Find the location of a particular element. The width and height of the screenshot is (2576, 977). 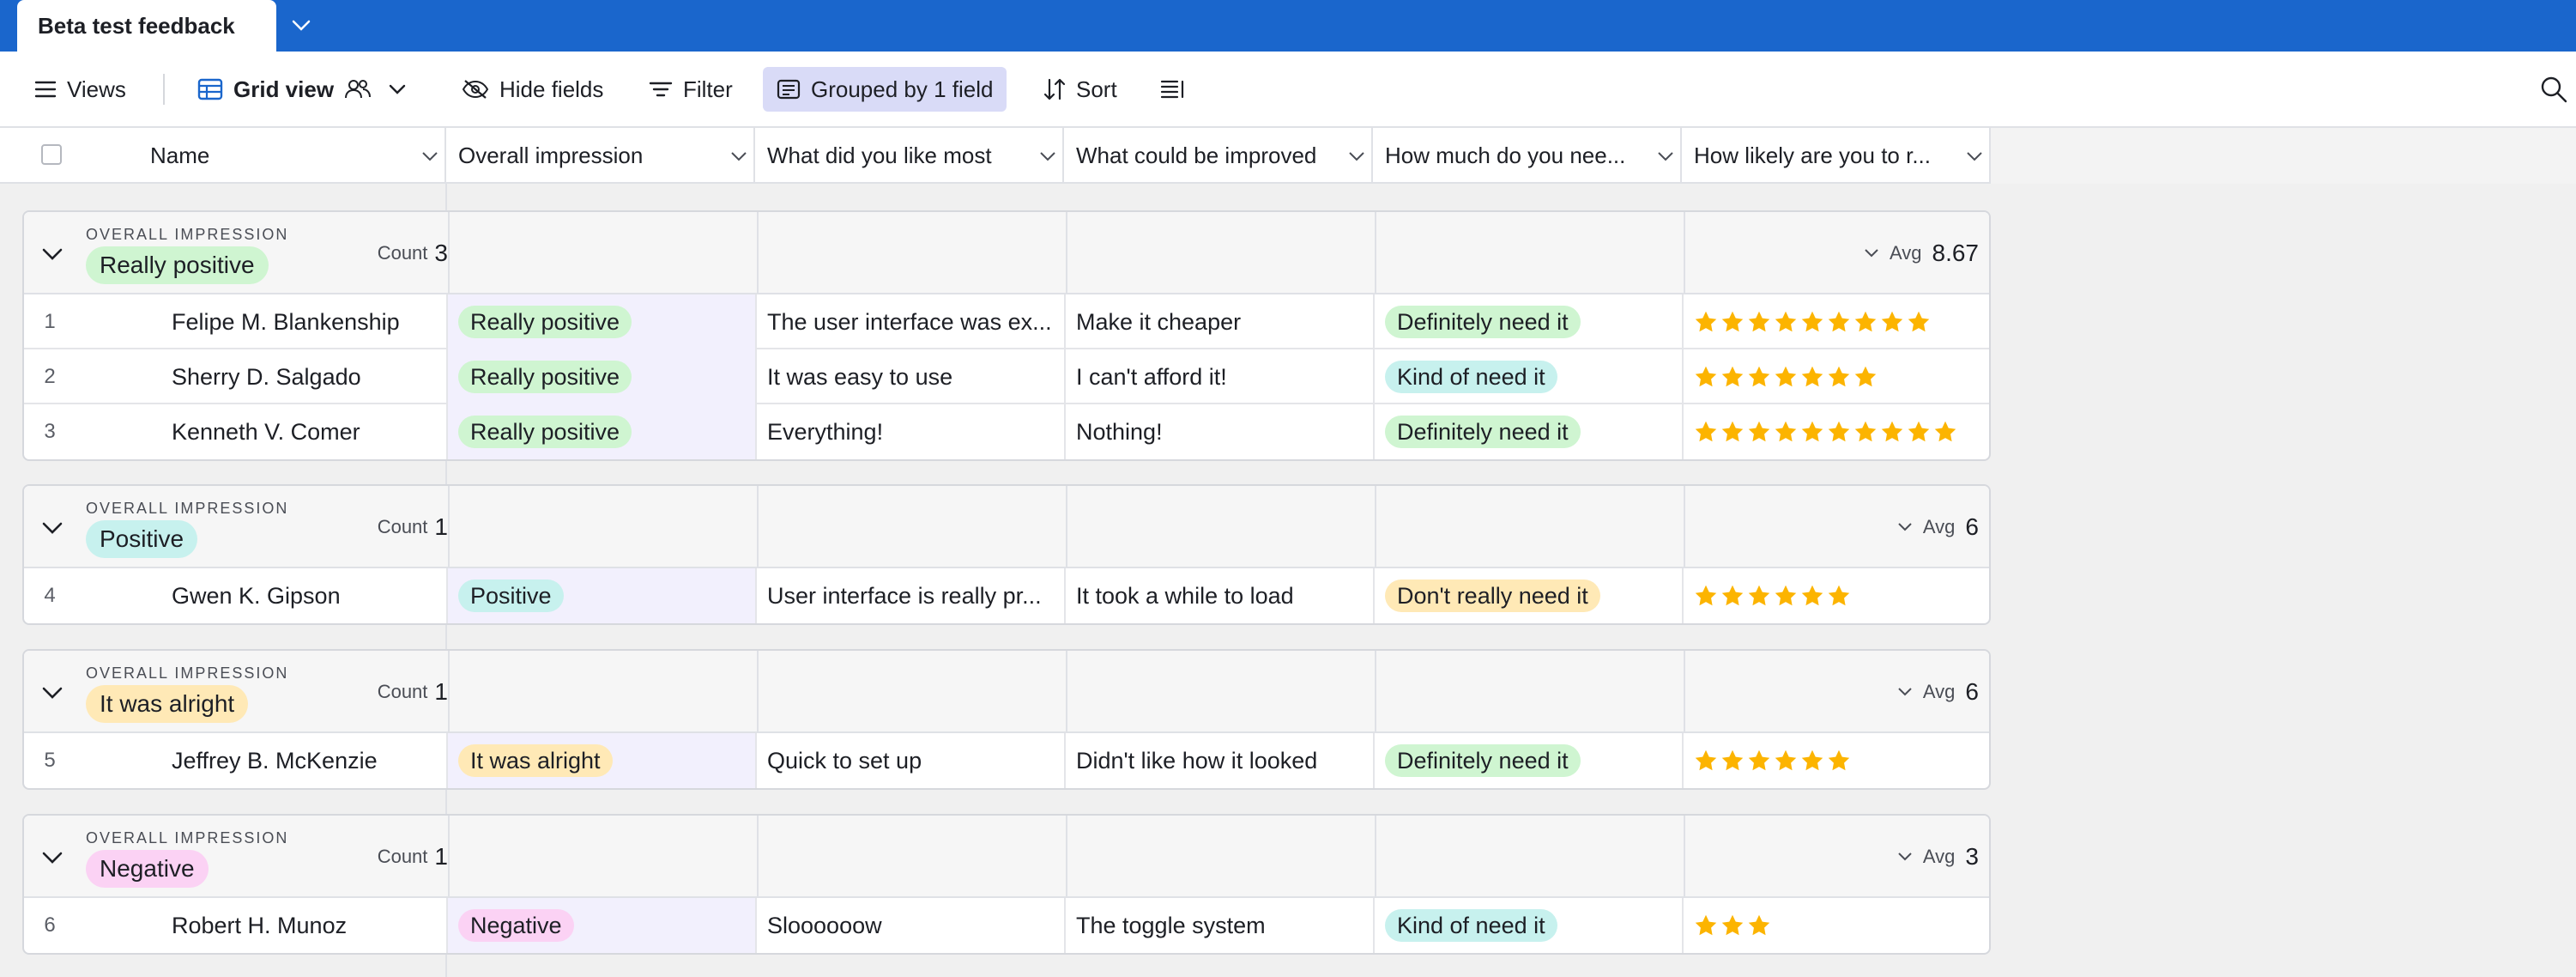

liked-cell: Everything! is located at coordinates (912, 431).